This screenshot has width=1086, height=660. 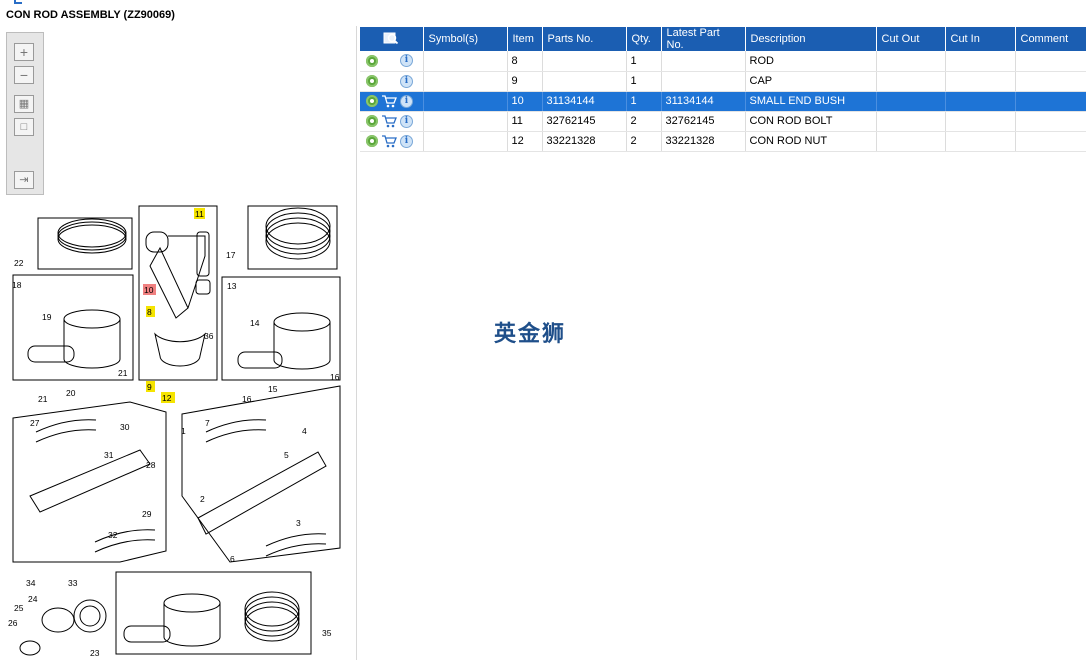 I want to click on latest-part-no-cell: 33221328, so click(x=703, y=141).